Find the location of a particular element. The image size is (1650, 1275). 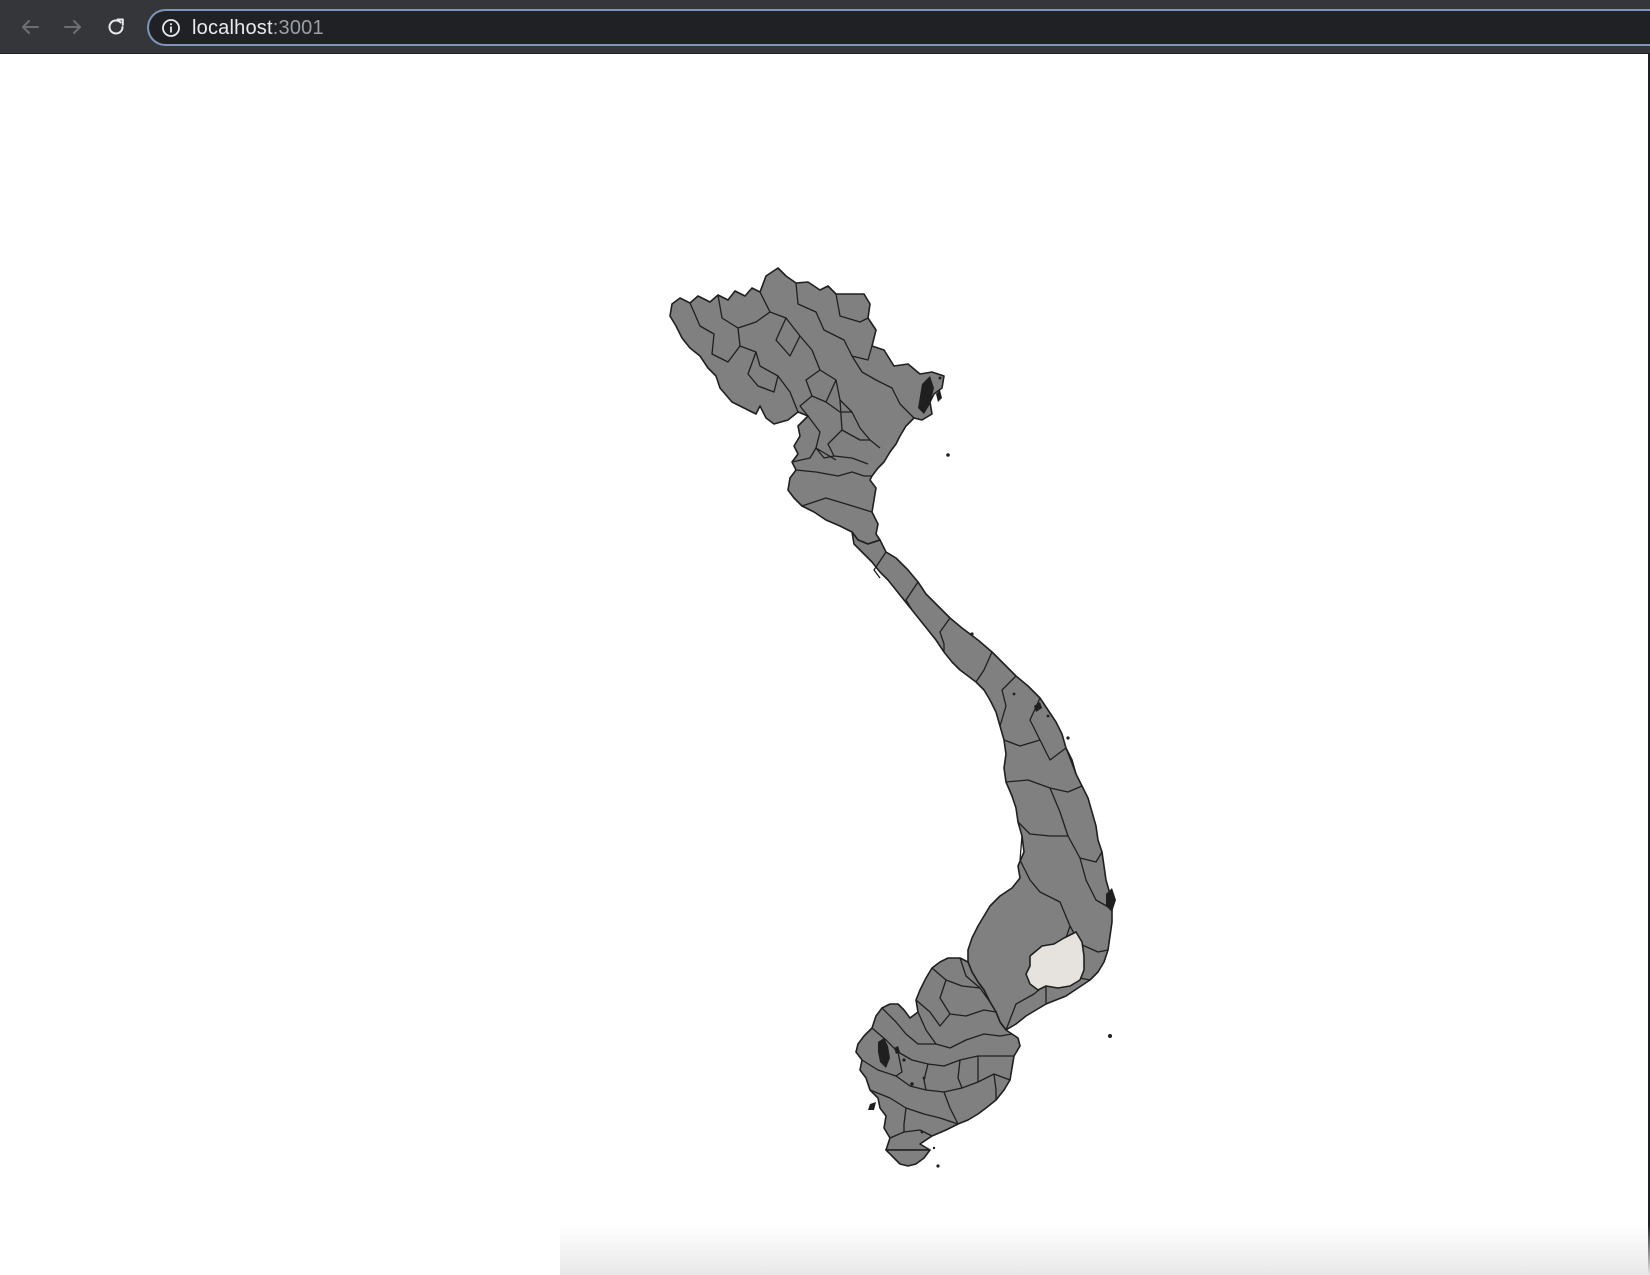

map-island-bachlongvi is located at coordinates (948, 455).